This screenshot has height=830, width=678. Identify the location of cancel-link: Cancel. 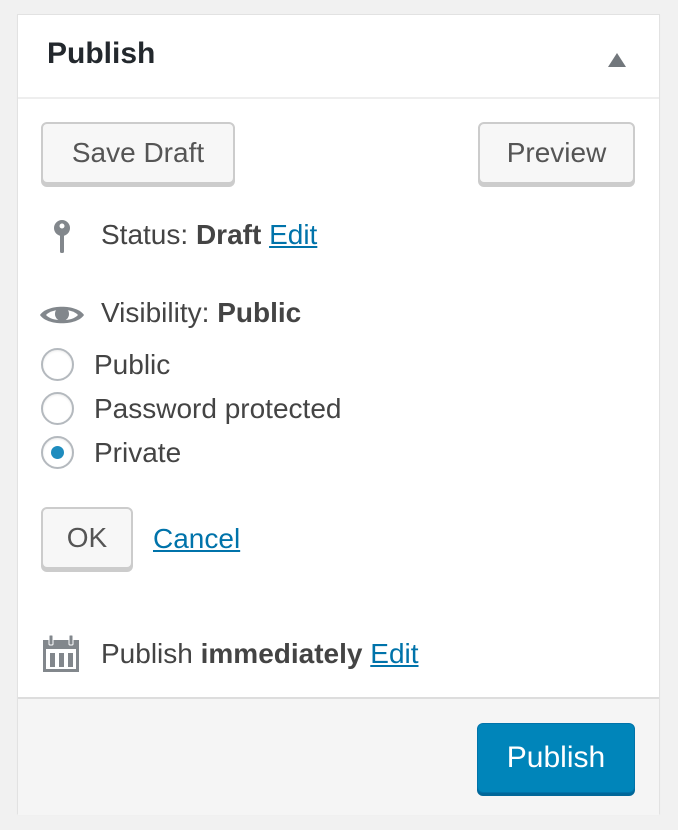
(196, 539).